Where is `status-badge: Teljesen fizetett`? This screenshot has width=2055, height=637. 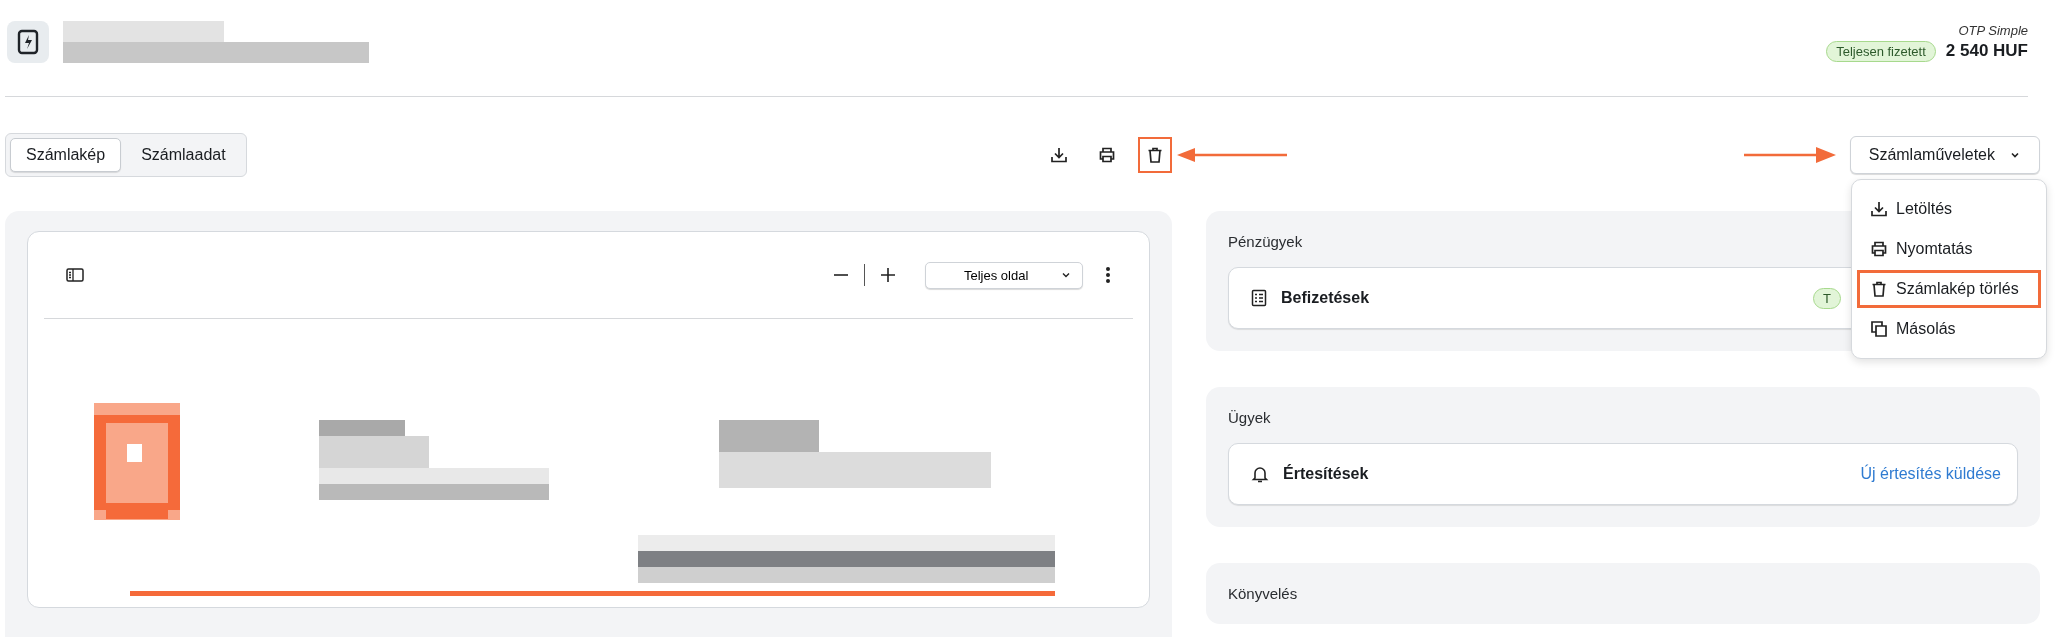 status-badge: Teljesen fizetett is located at coordinates (1881, 51).